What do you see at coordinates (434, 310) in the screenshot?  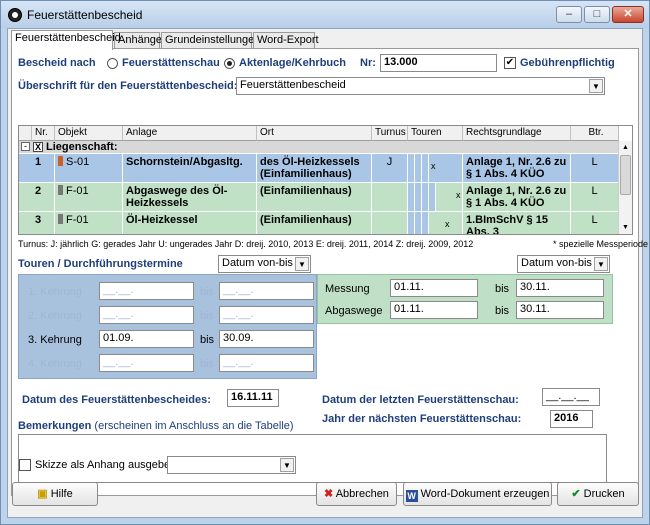 I see `abgaswege-from: 01.11.` at bounding box center [434, 310].